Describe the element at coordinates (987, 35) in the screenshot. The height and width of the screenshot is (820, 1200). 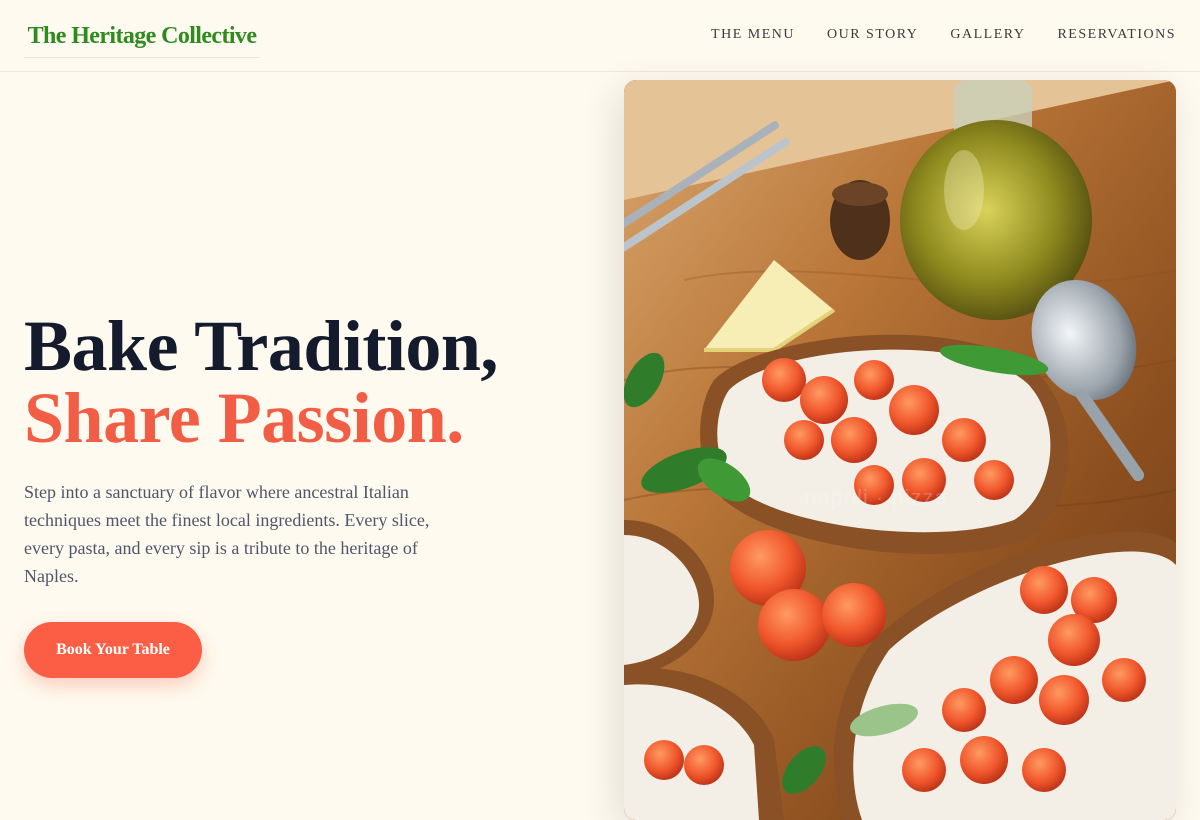
I see `nav-link-gallery: GALLERY` at that location.